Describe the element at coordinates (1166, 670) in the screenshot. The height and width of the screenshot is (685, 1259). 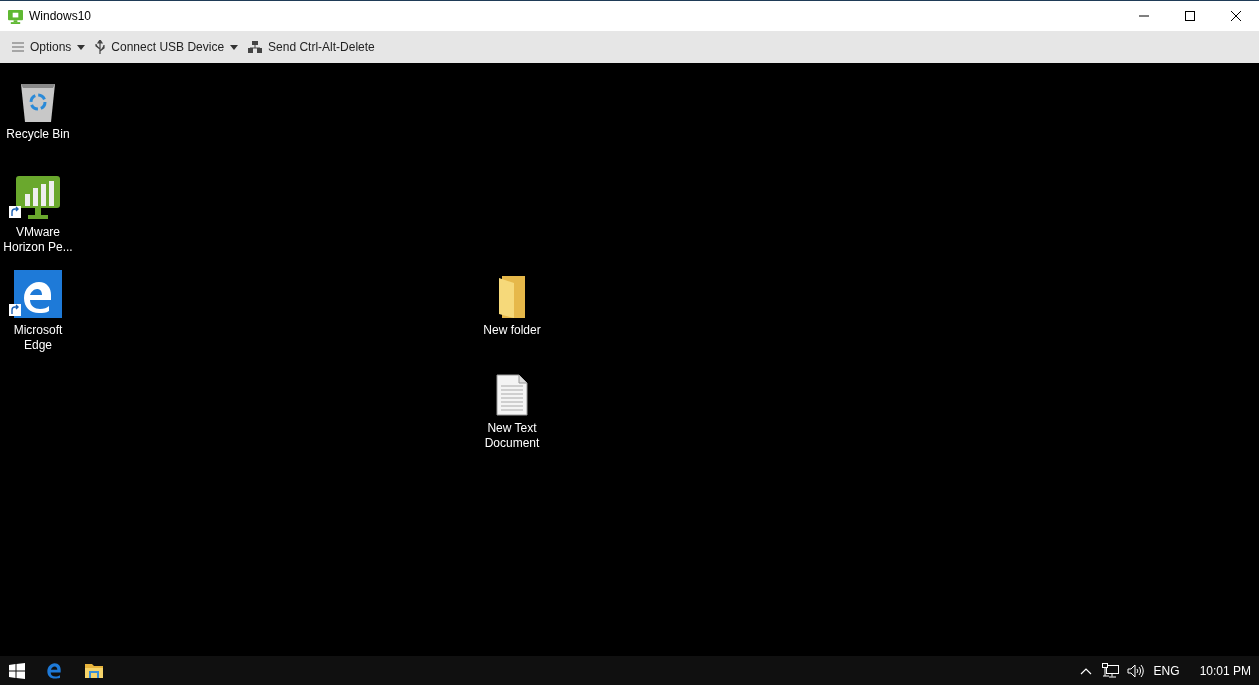
I see `language-indicator: ENG` at that location.